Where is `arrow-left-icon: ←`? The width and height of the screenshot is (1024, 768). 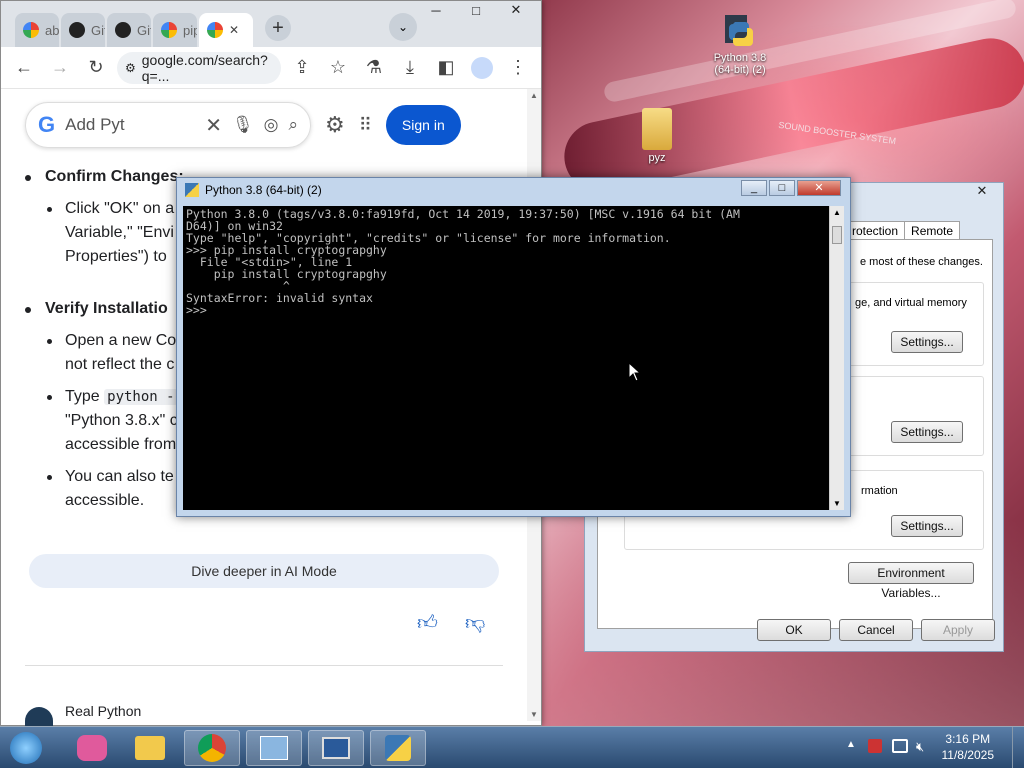
arrow-left-icon: ← is located at coordinates (24, 67).